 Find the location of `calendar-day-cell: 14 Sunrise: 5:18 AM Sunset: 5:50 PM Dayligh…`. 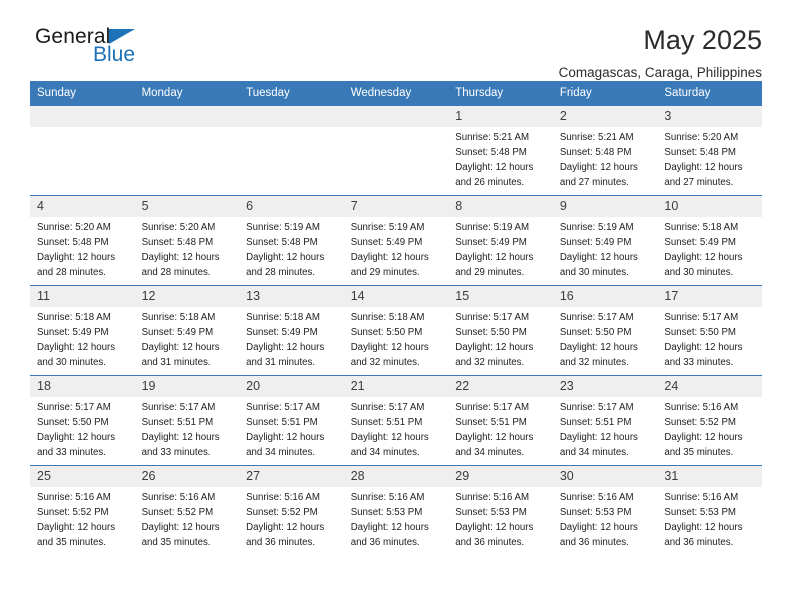

calendar-day-cell: 14 Sunrise: 5:18 AM Sunset: 5:50 PM Dayligh… is located at coordinates (396, 330).